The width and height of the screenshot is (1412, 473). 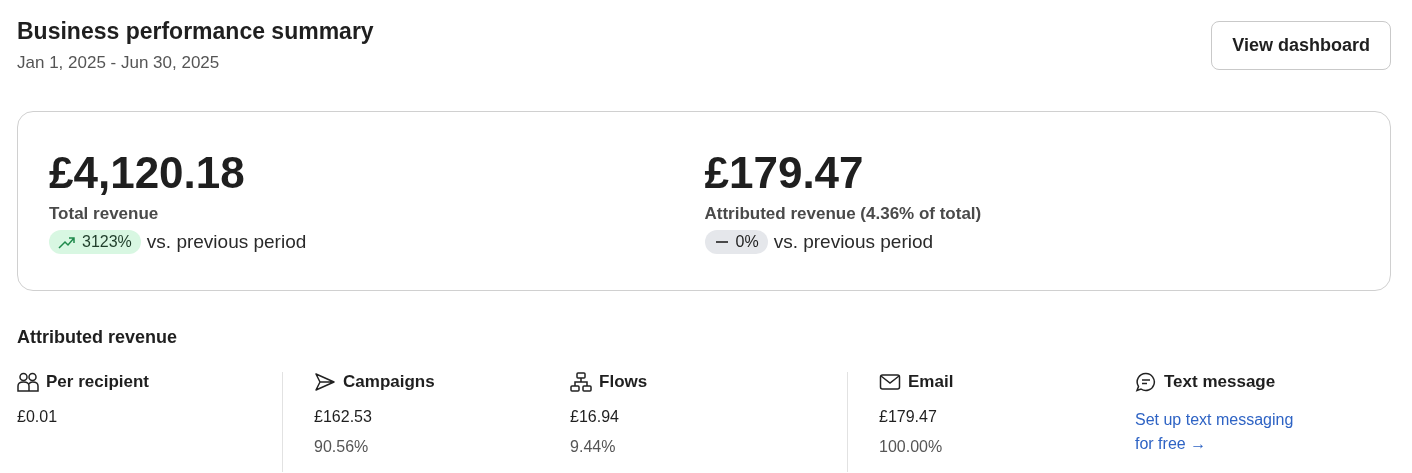 I want to click on metric-value: £0.01, so click(x=38, y=417).